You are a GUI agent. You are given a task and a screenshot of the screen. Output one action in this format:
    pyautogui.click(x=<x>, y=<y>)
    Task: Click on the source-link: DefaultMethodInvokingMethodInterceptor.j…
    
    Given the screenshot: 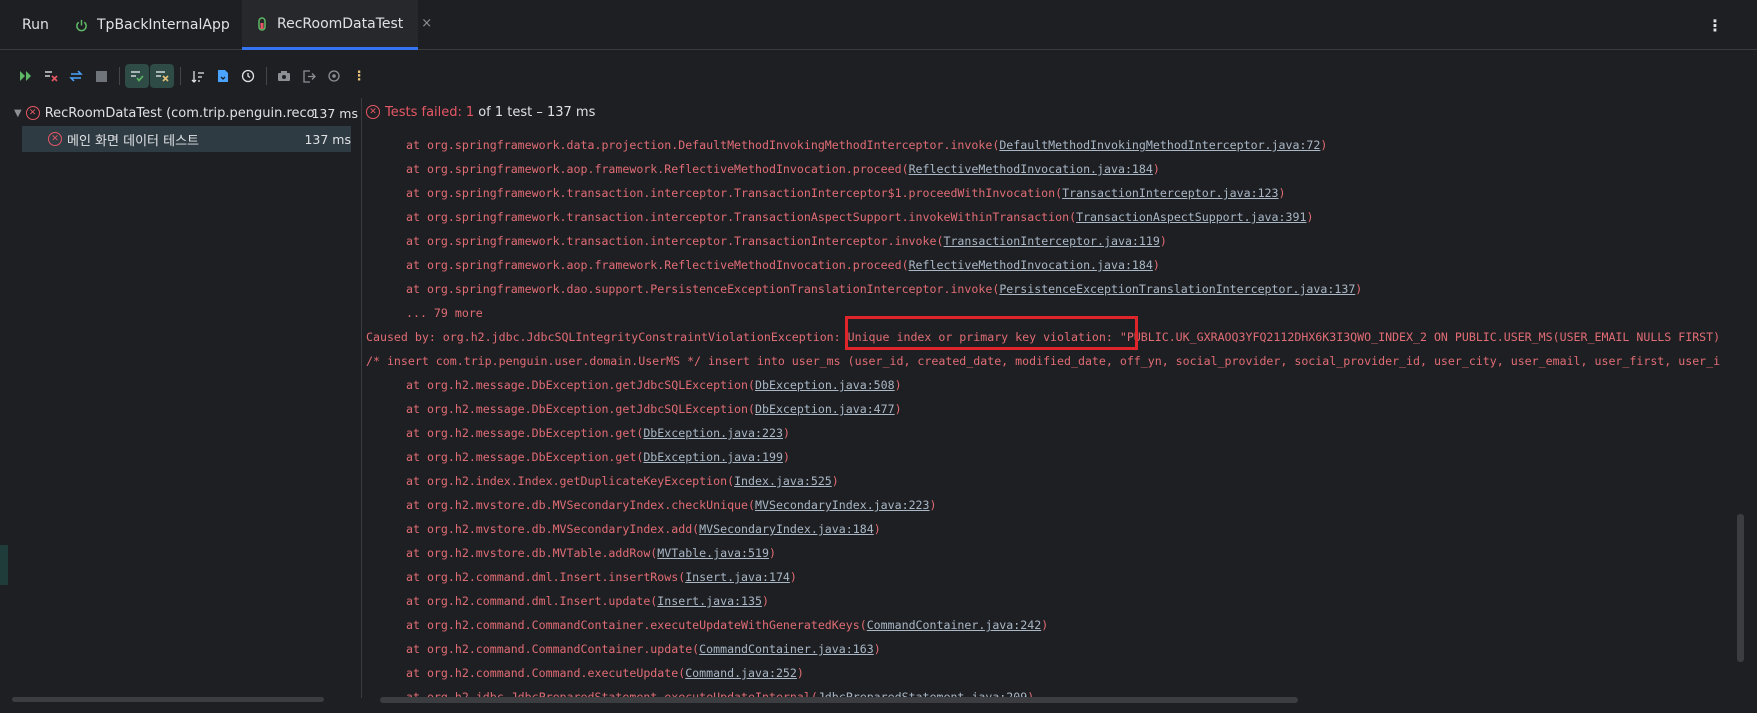 What is the action you would take?
    pyautogui.click(x=1159, y=145)
    